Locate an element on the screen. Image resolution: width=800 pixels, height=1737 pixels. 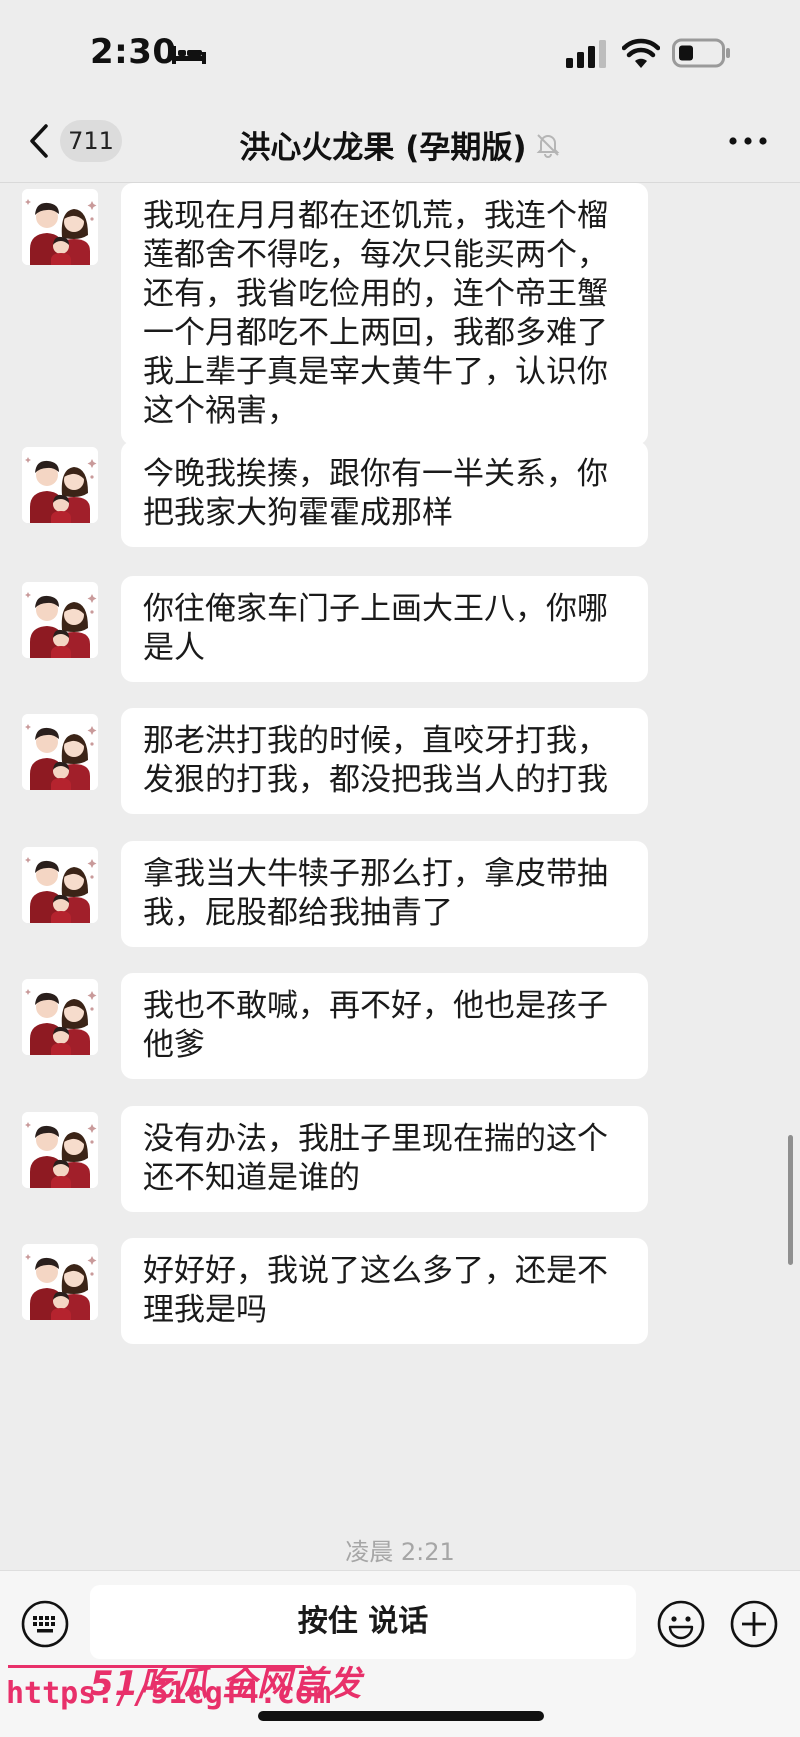
message-bubble: 拿我当大牛犊子那么打，拿皮带抽我，屁股都给我抽青了 is located at coordinates (384, 894).